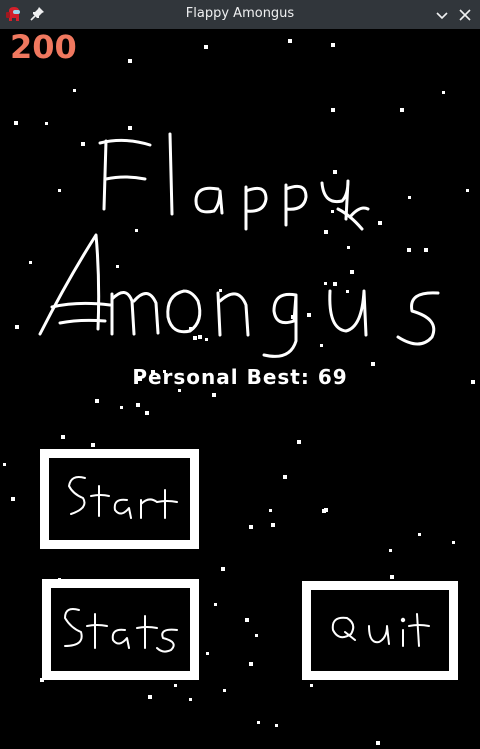 This screenshot has height=749, width=480. I want to click on quit-handwriting, so click(380, 630).